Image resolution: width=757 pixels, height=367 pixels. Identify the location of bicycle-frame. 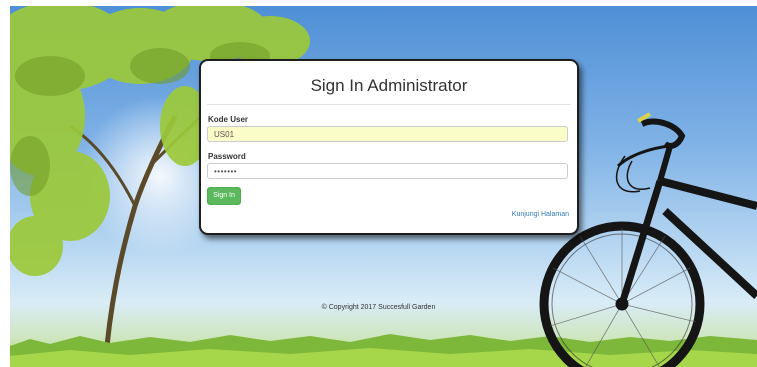
(708, 193).